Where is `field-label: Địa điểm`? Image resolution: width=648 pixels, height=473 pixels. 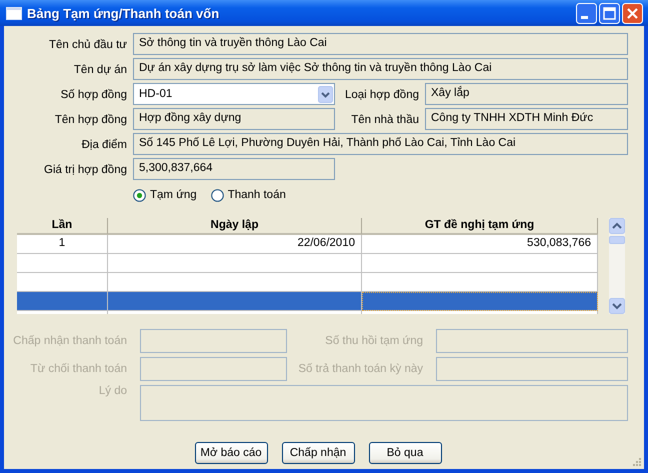 field-label: Địa điểm is located at coordinates (103, 144).